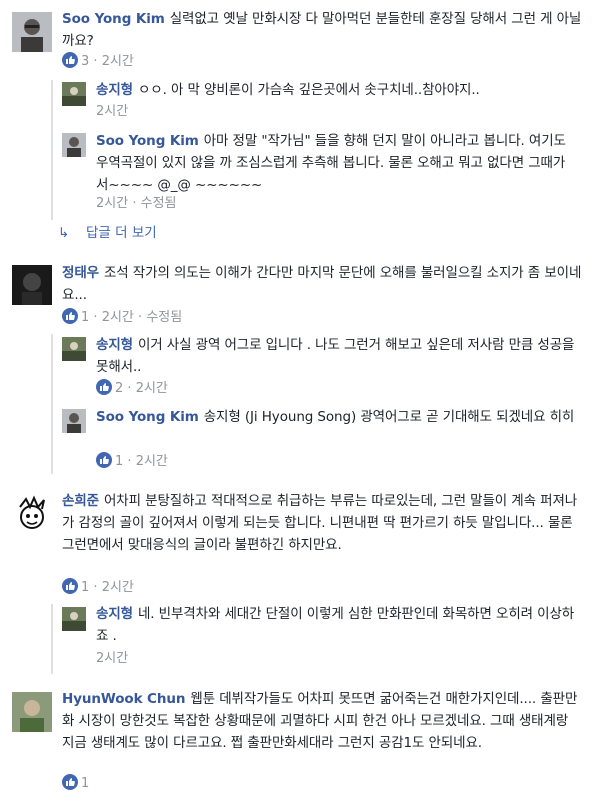 This screenshot has height=794, width=599. I want to click on comment-meta: 1 · 2시간 · 수정됨, so click(122, 318).